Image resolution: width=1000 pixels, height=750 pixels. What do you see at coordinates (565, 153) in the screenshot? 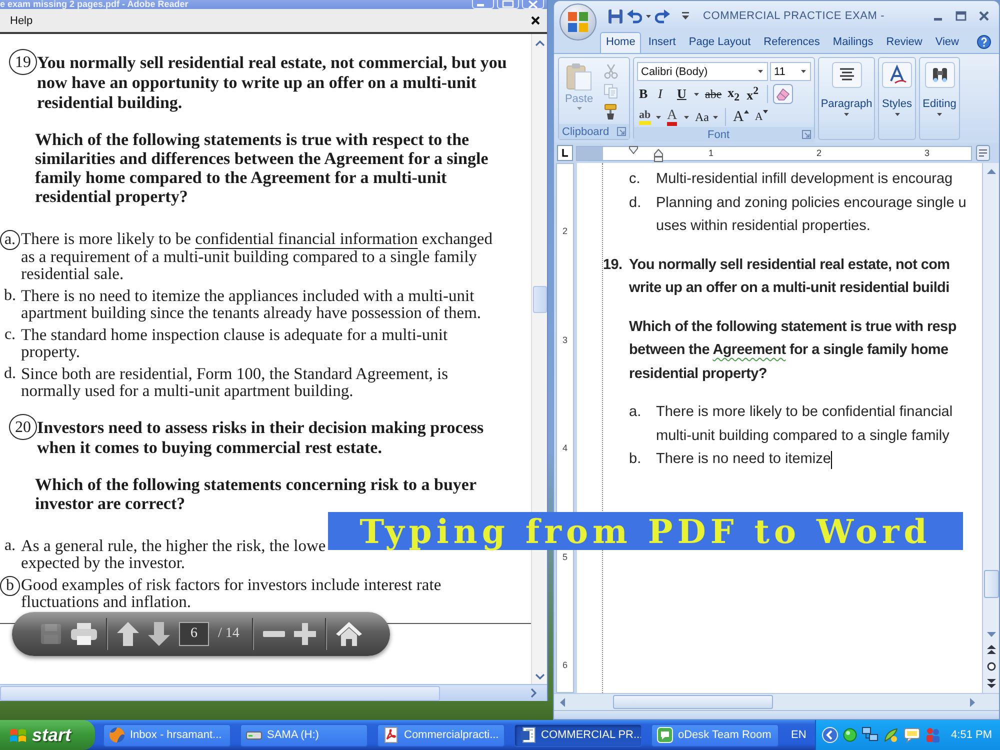
I see `tab-selector-icon` at bounding box center [565, 153].